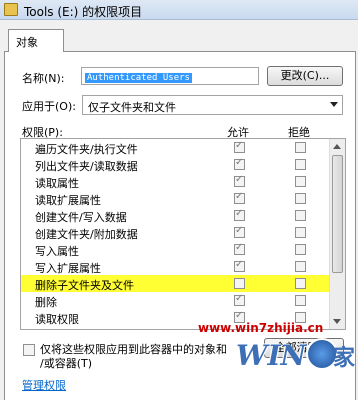 The height and width of the screenshot is (400, 358). I want to click on scrollbar, so click(337, 234).